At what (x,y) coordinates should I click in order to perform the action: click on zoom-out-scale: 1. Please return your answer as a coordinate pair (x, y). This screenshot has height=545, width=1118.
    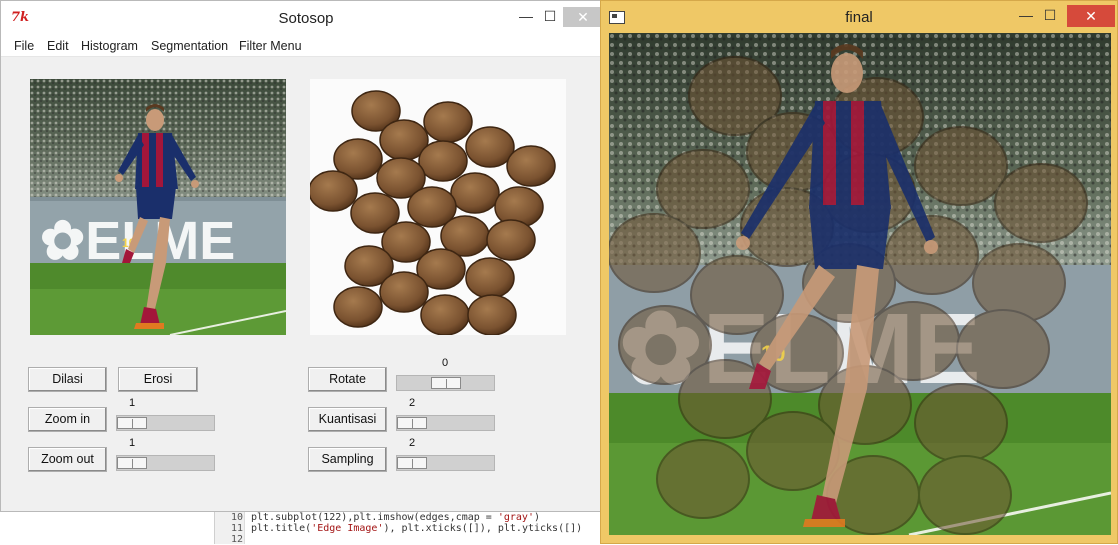
    Looking at the image, I should click on (166, 455).